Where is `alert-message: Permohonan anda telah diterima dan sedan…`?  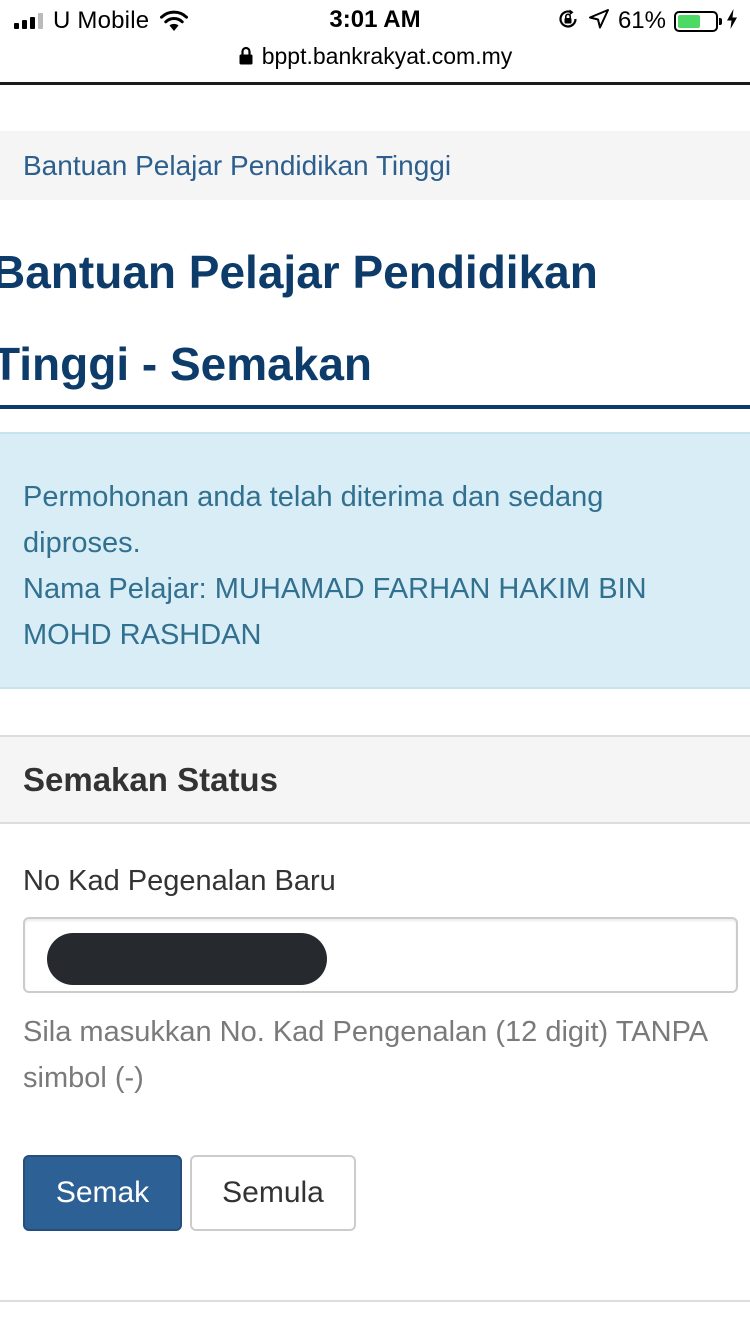
alert-message: Permohonan anda telah diterima dan sedan… is located at coordinates (313, 520).